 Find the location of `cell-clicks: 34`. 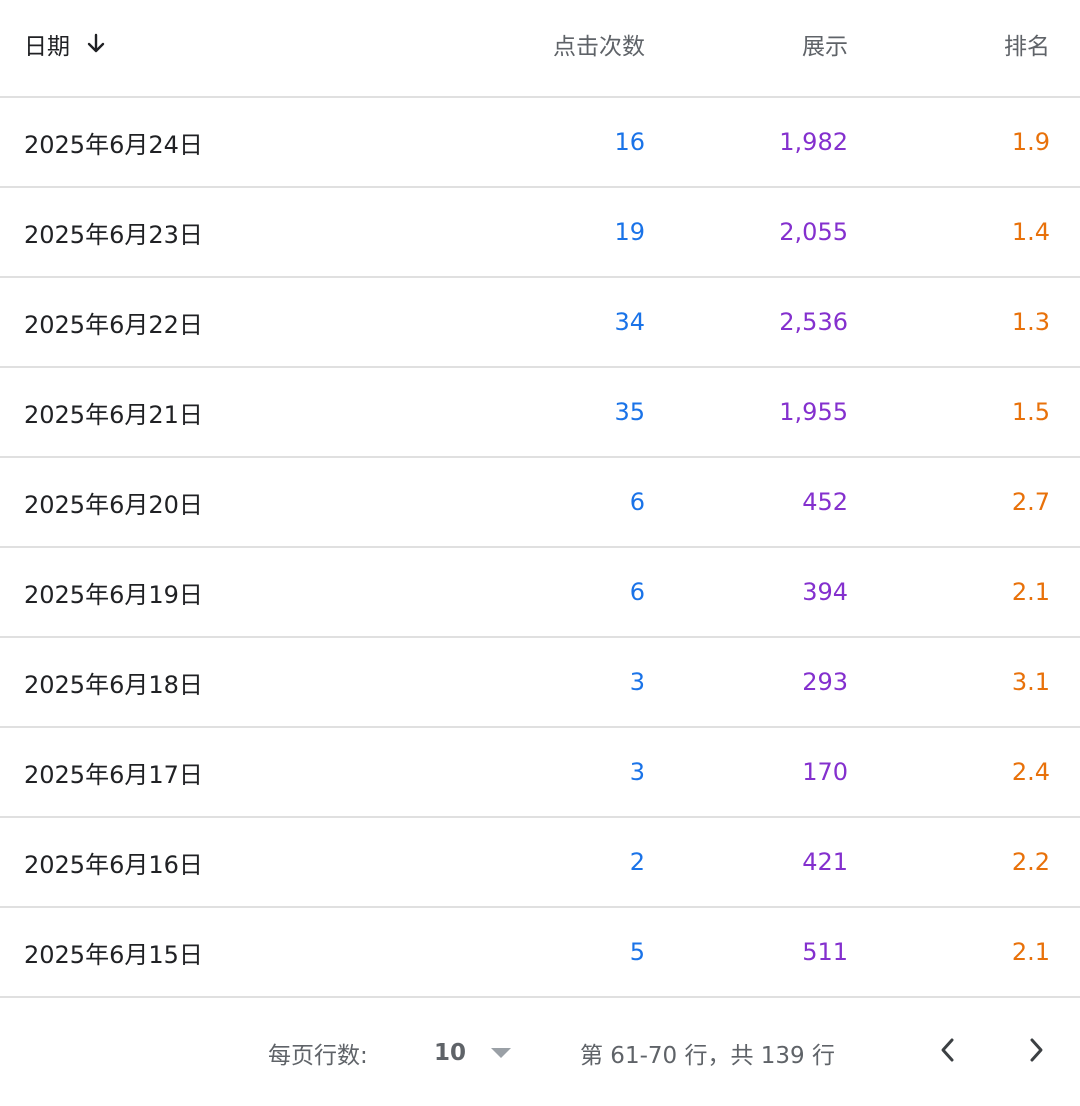

cell-clicks: 34 is located at coordinates (629, 322).